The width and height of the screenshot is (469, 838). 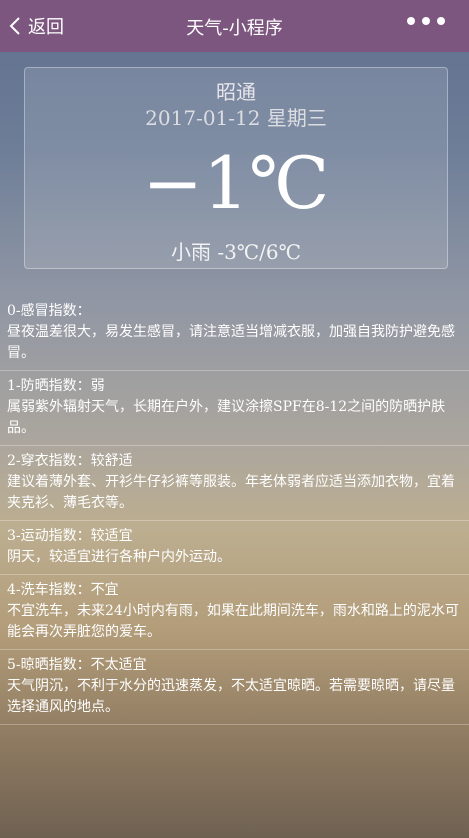 I want to click on index-description: 昼夜温差很大，易发生感冒，请注意适当增减衣服，加强自我防护避免感冒。, so click(x=231, y=342).